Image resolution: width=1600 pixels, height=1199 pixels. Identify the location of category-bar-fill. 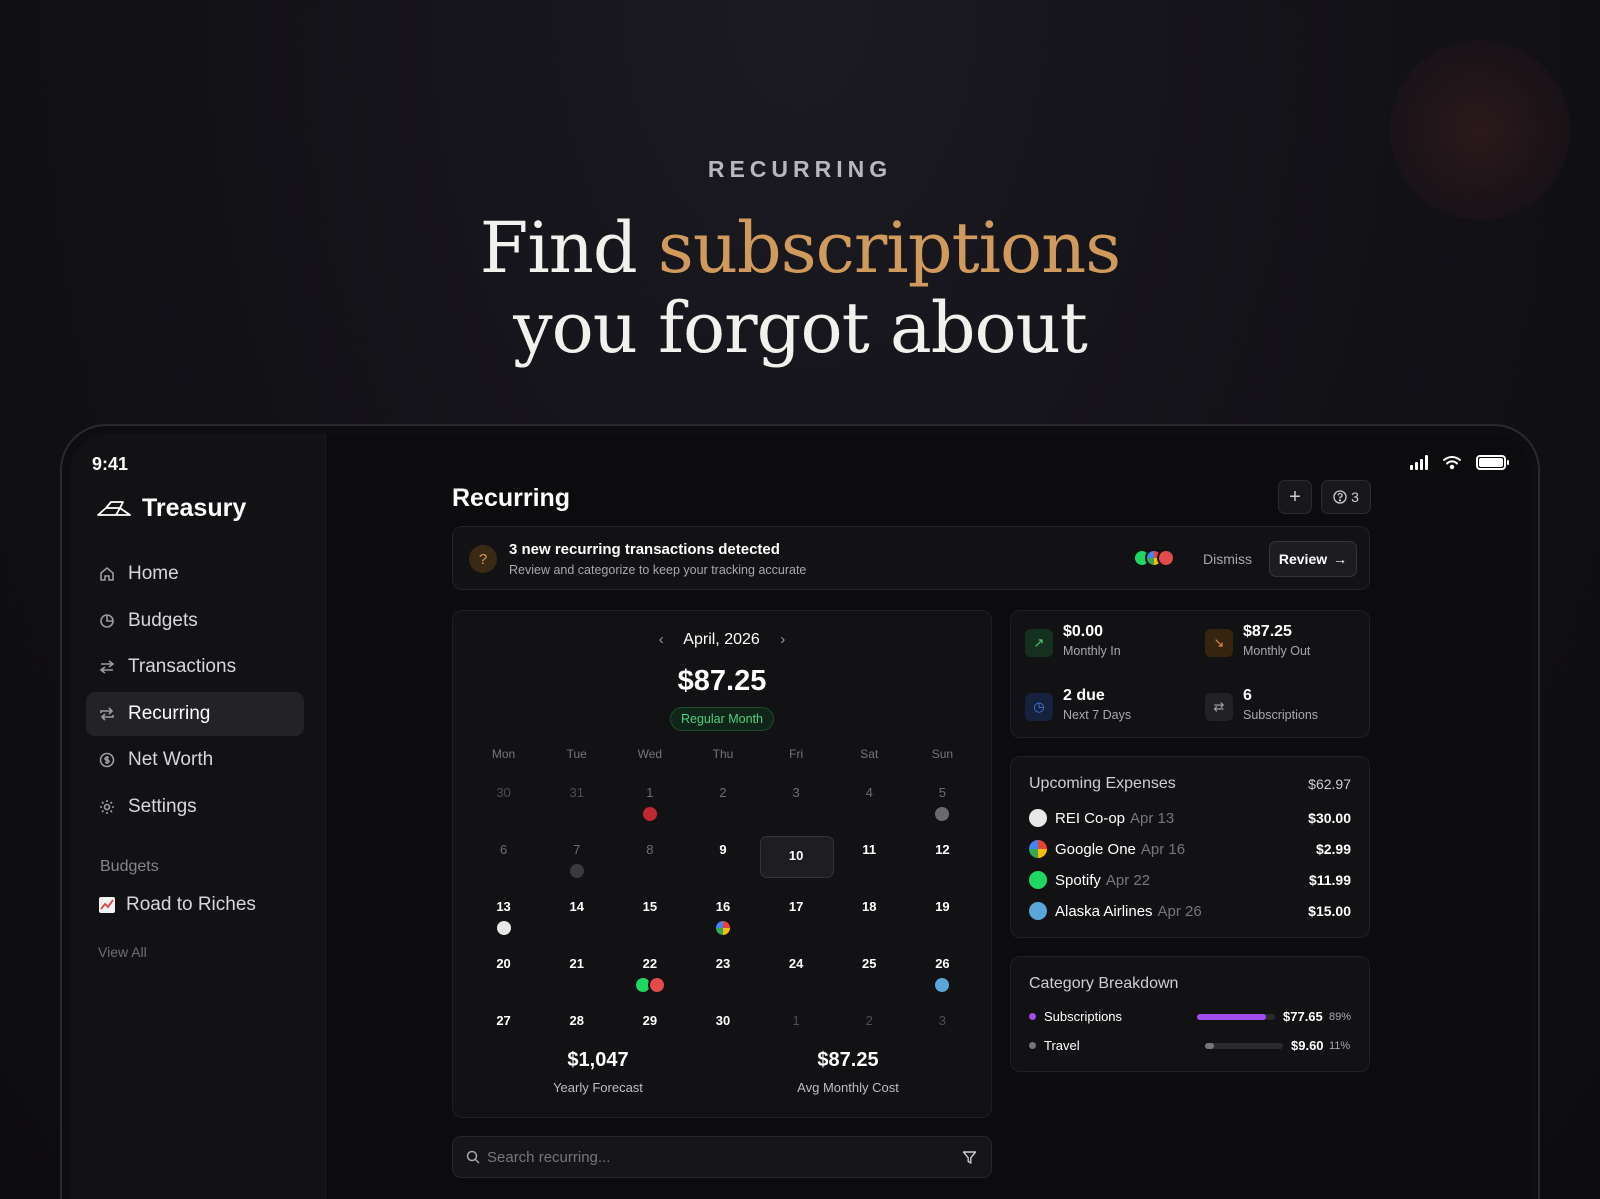
(1209, 1046).